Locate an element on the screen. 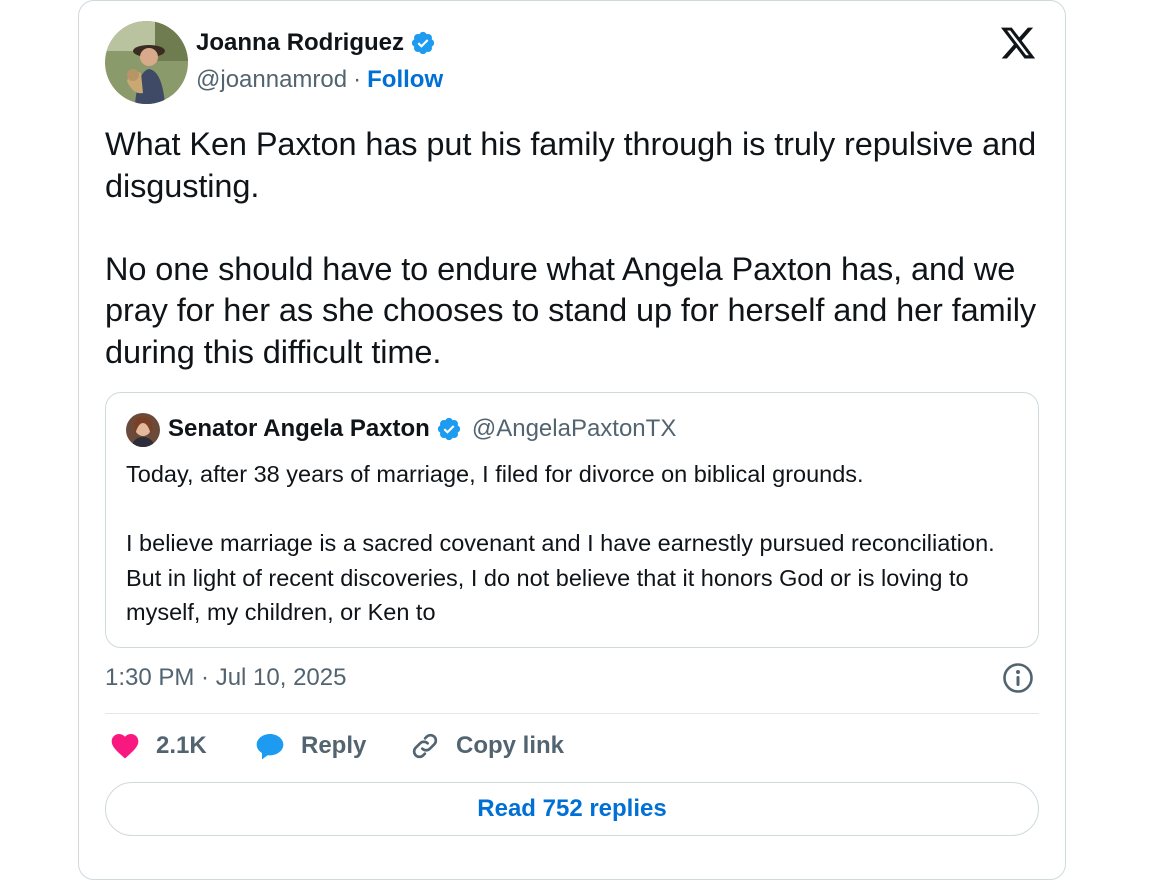 The image size is (1162, 880). read-replies-label: Read 752 replies is located at coordinates (572, 808).